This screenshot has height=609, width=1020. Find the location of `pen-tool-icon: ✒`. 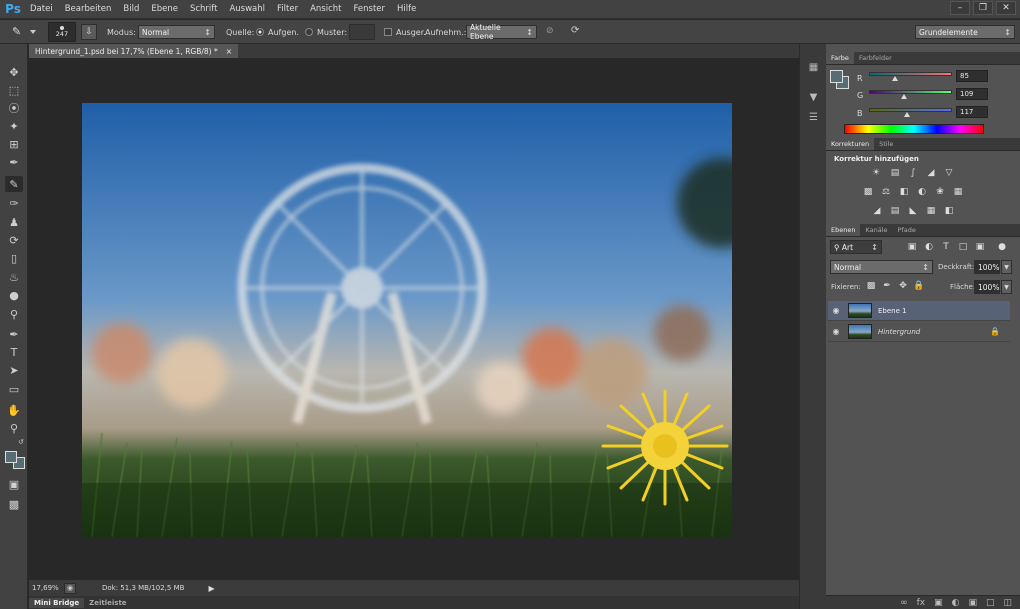

pen-tool-icon: ✒ is located at coordinates (14, 334).